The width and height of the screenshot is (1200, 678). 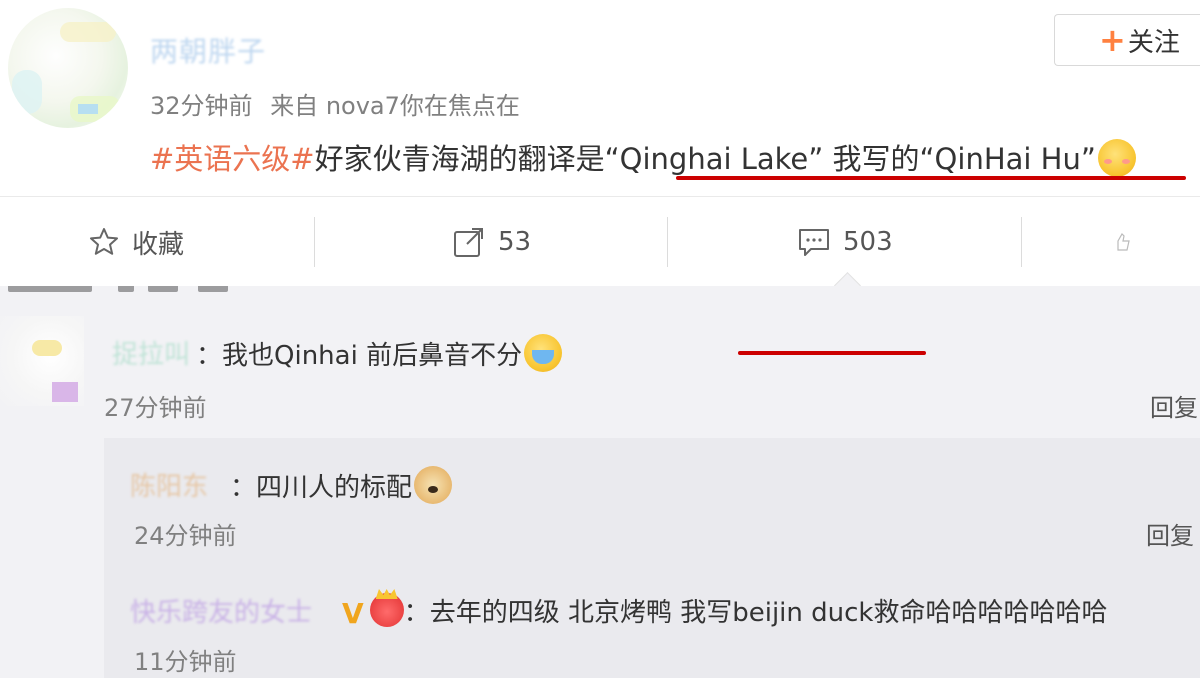 What do you see at coordinates (814, 242) in the screenshot?
I see `comment-icon` at bounding box center [814, 242].